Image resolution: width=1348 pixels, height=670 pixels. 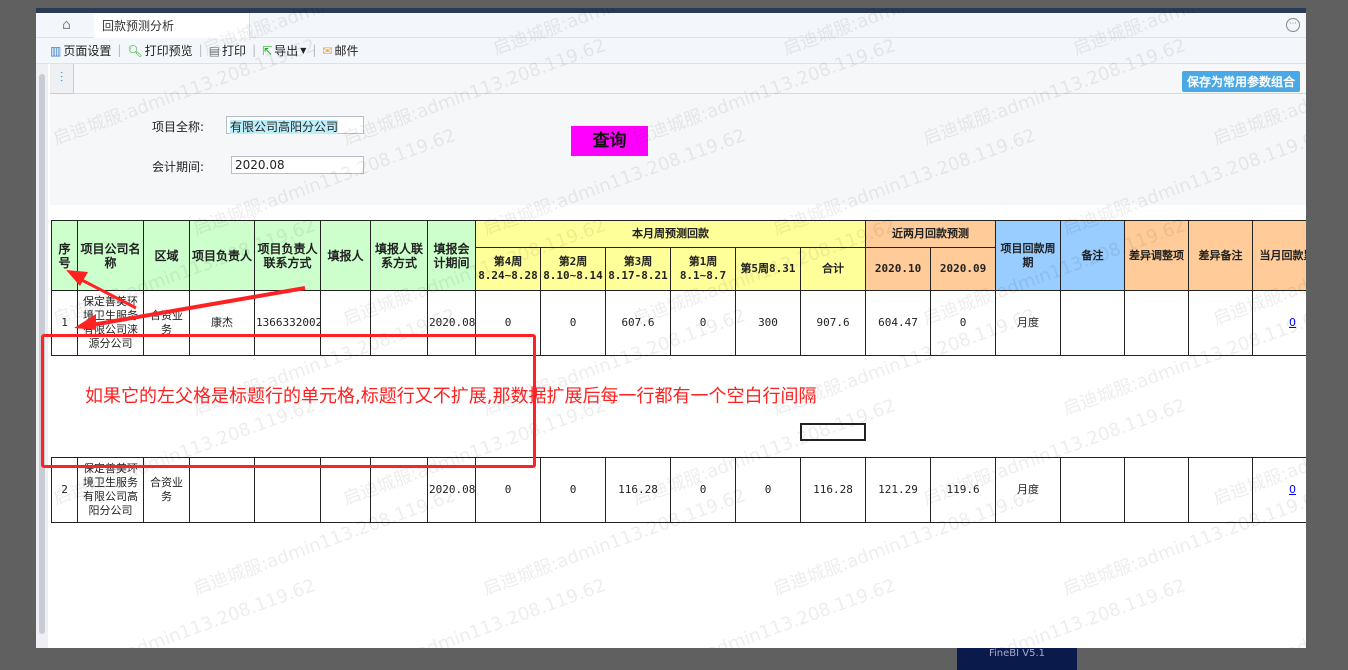 What do you see at coordinates (1017, 659) in the screenshot?
I see `background-thumbnail: FineBI V5.1` at bounding box center [1017, 659].